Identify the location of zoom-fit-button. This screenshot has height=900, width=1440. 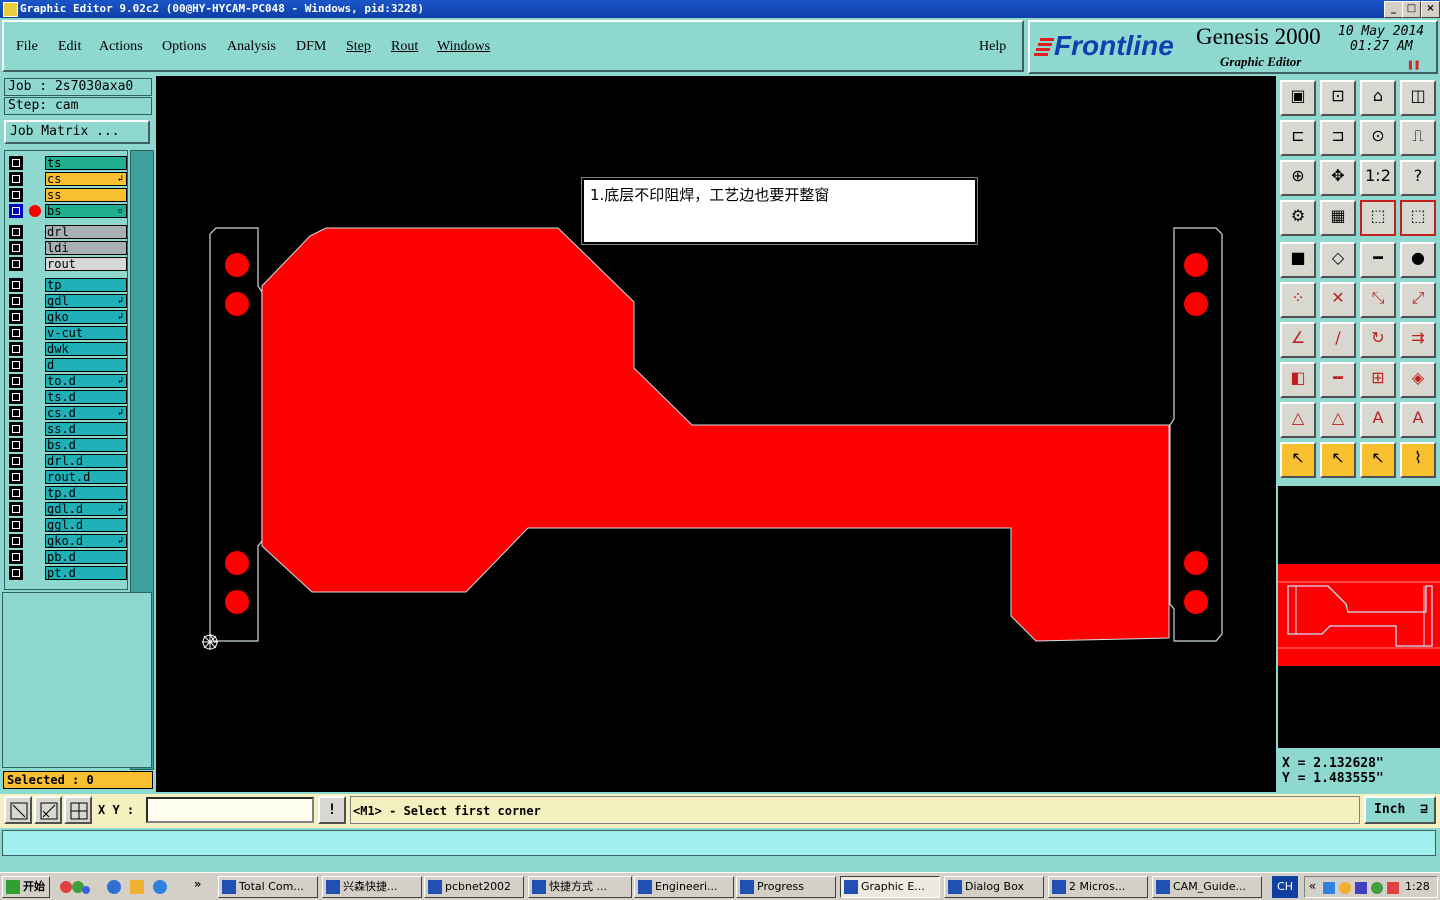
(18, 810).